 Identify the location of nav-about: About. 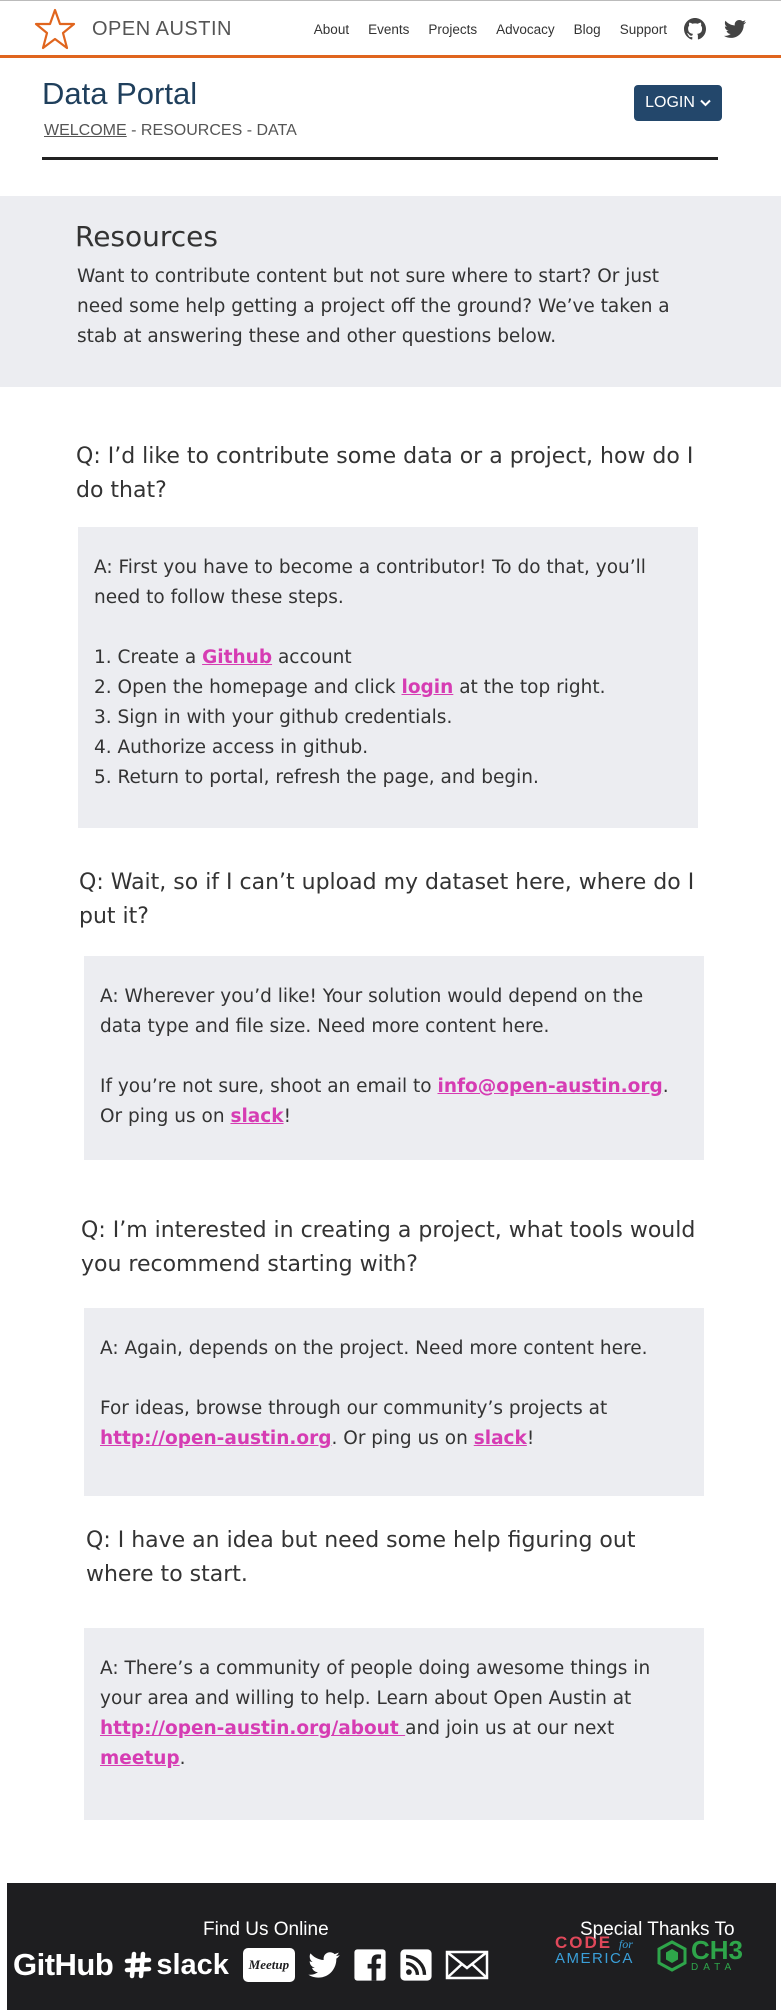
(331, 29).